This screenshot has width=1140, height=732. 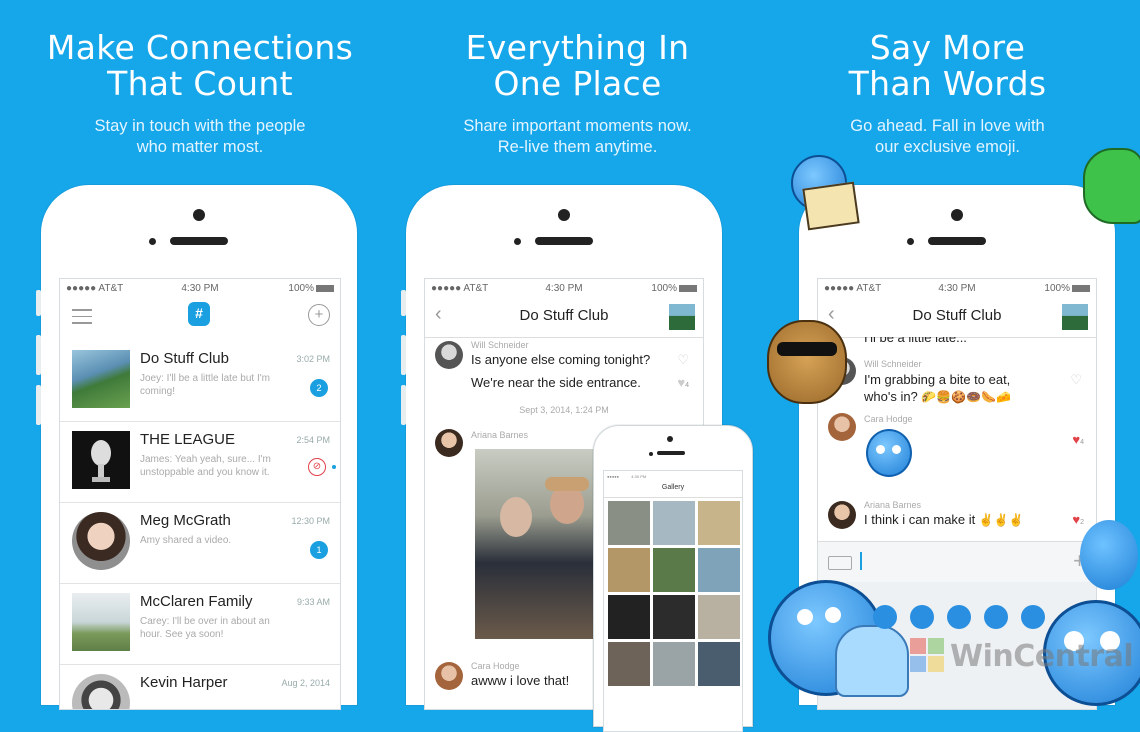 I want to click on heart-icon: ♥2, so click(x=1078, y=519).